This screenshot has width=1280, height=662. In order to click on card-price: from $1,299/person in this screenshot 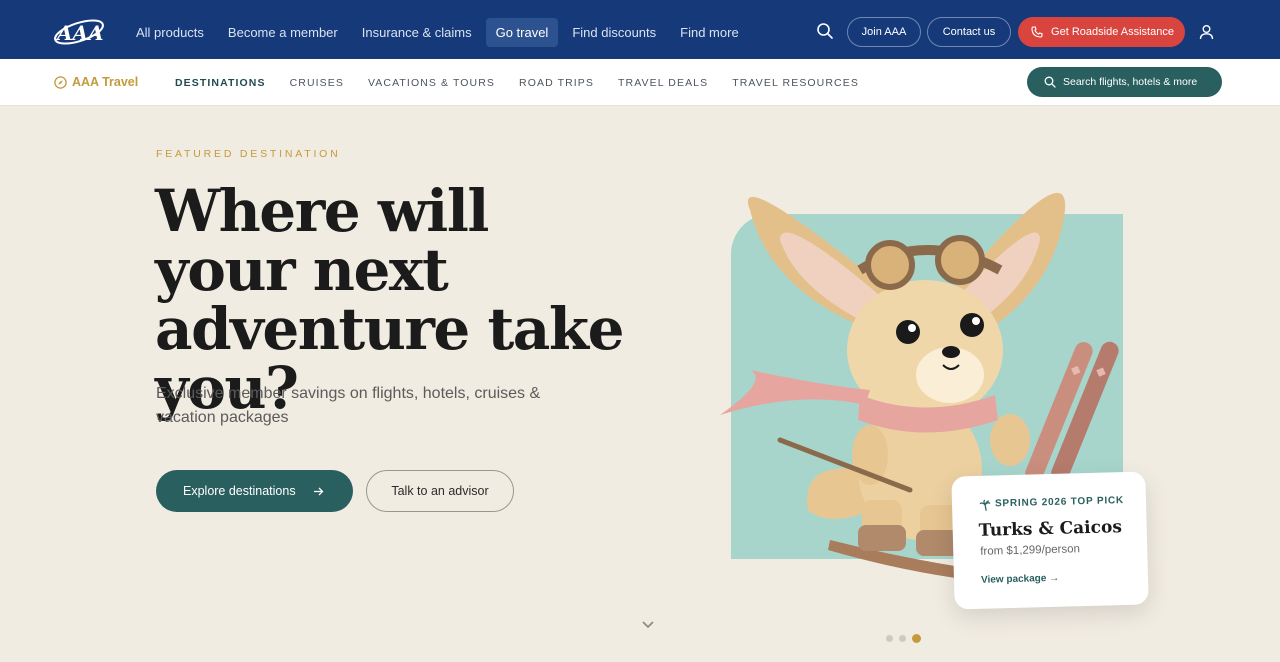, I will do `click(1030, 550)`.